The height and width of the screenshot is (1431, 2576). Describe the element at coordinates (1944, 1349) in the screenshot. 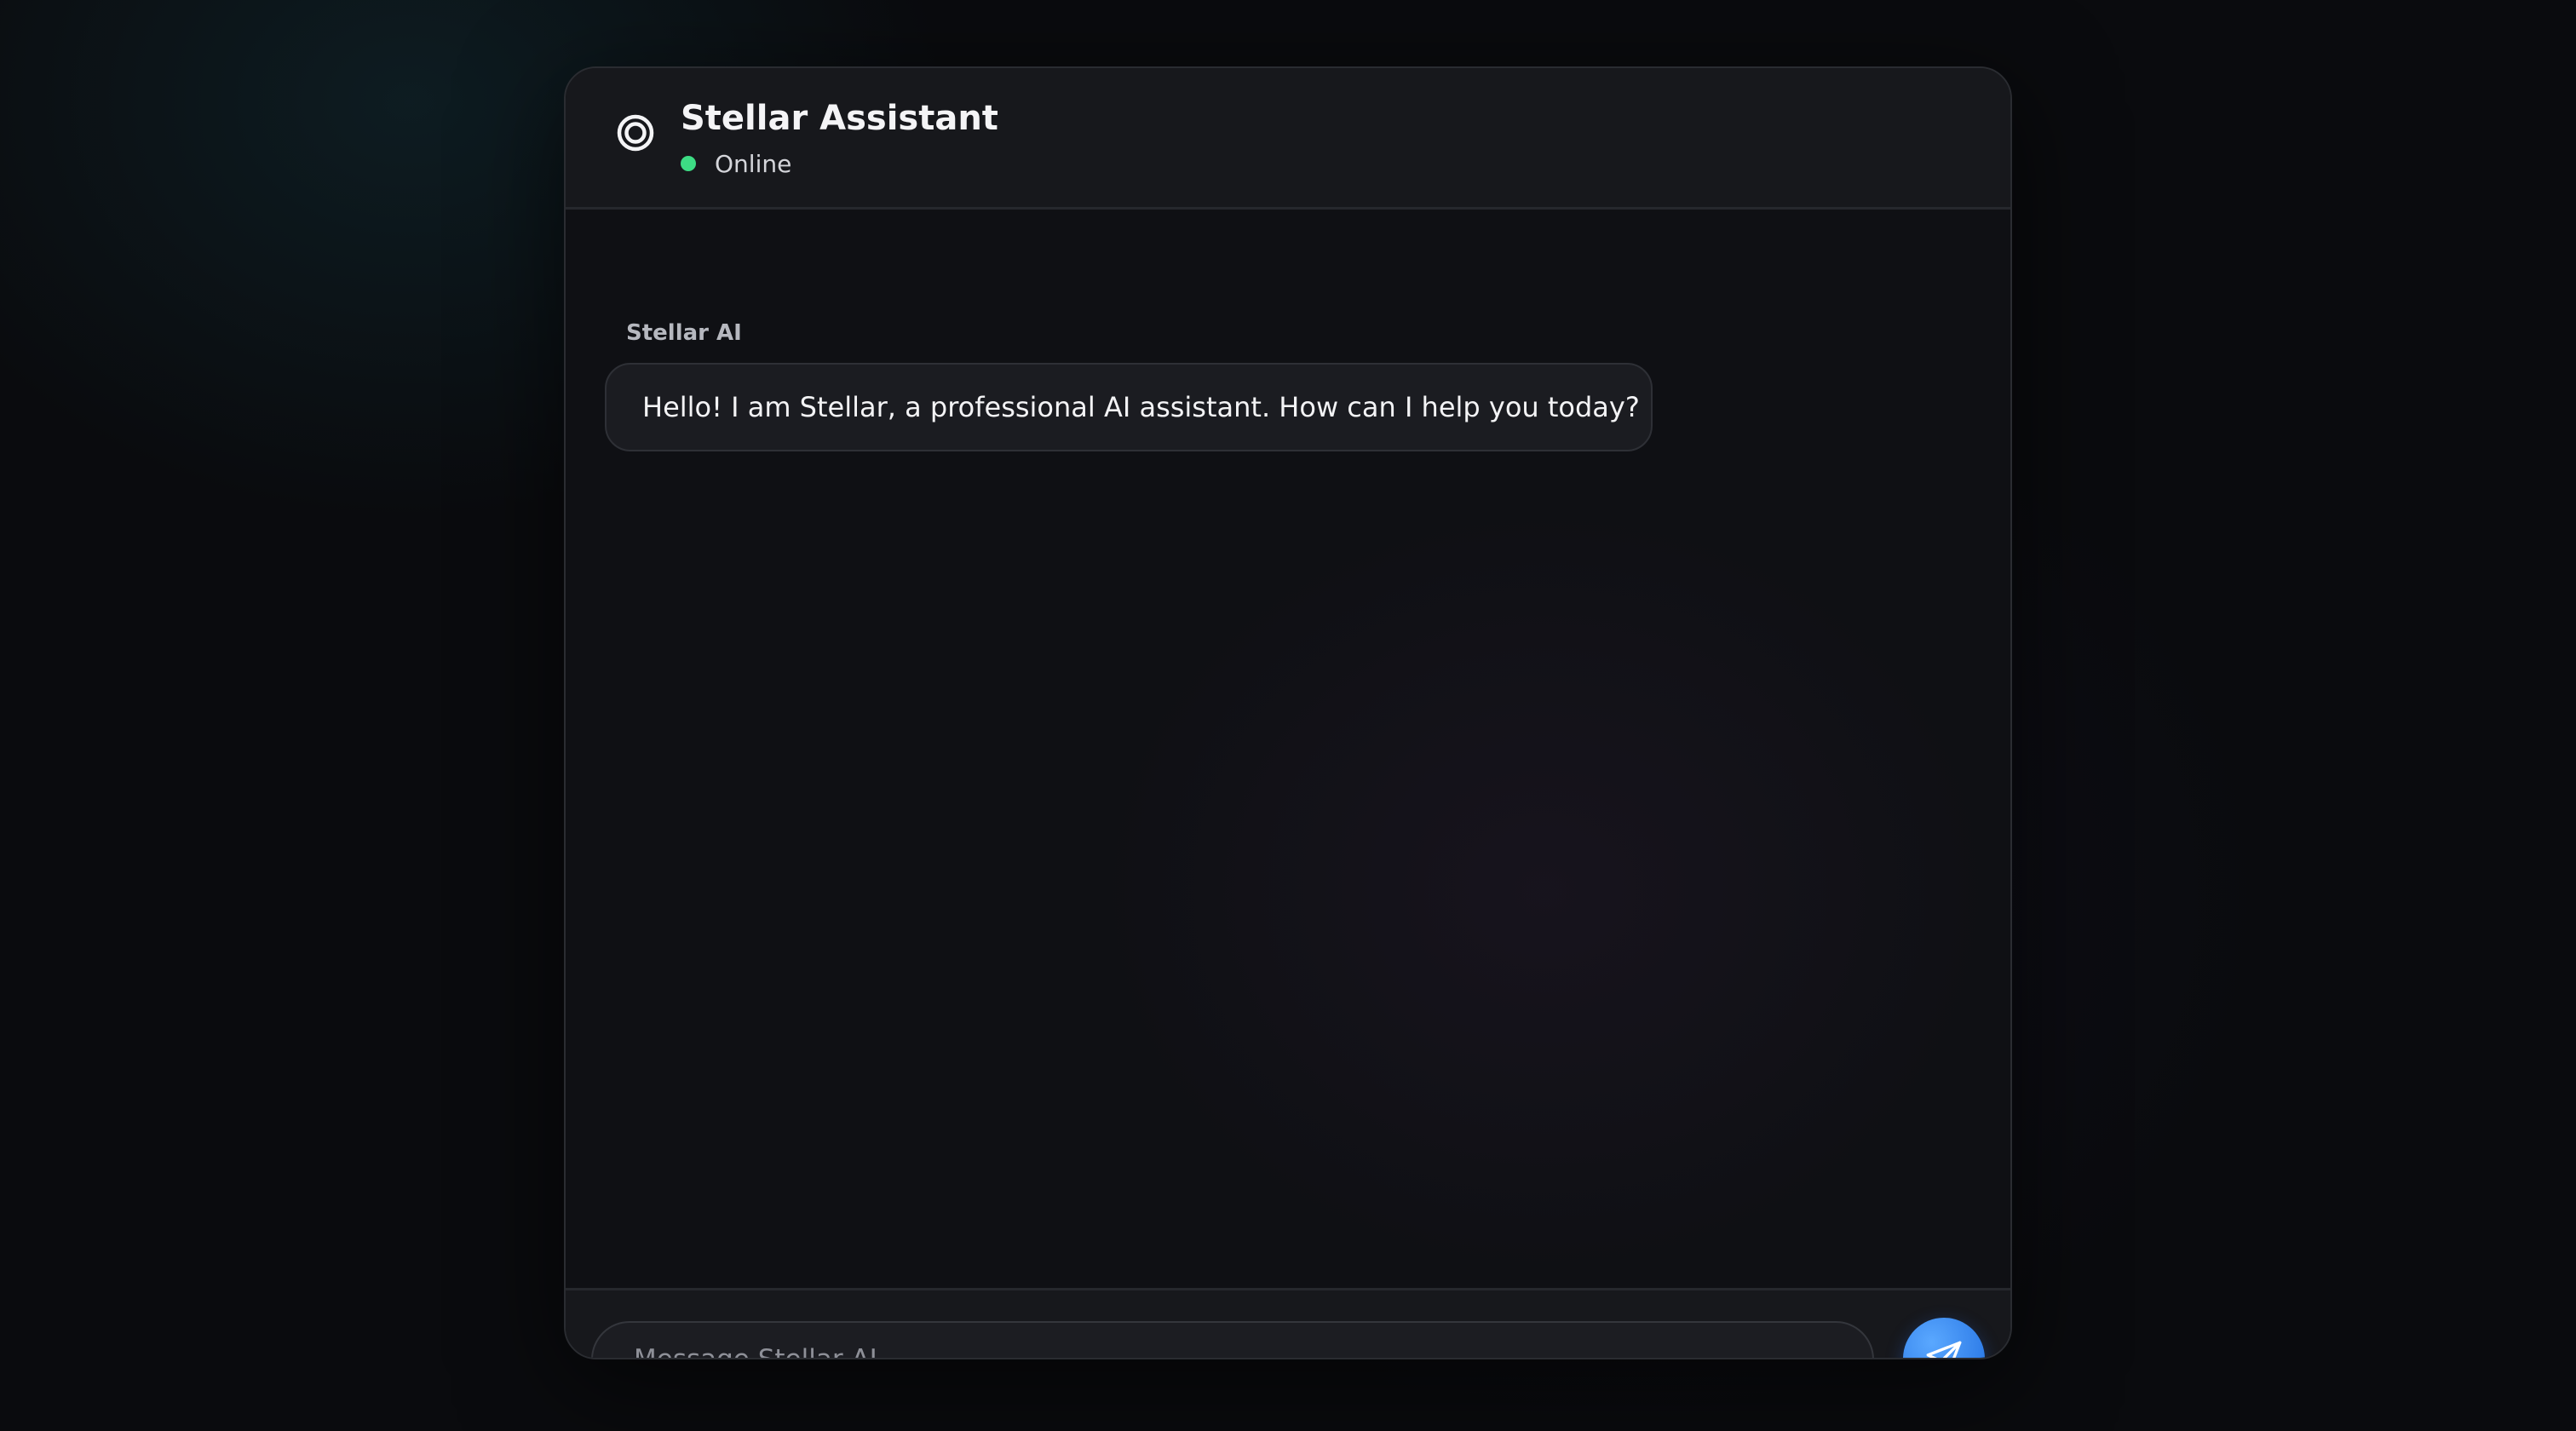

I see `paper-plane-icon` at that location.